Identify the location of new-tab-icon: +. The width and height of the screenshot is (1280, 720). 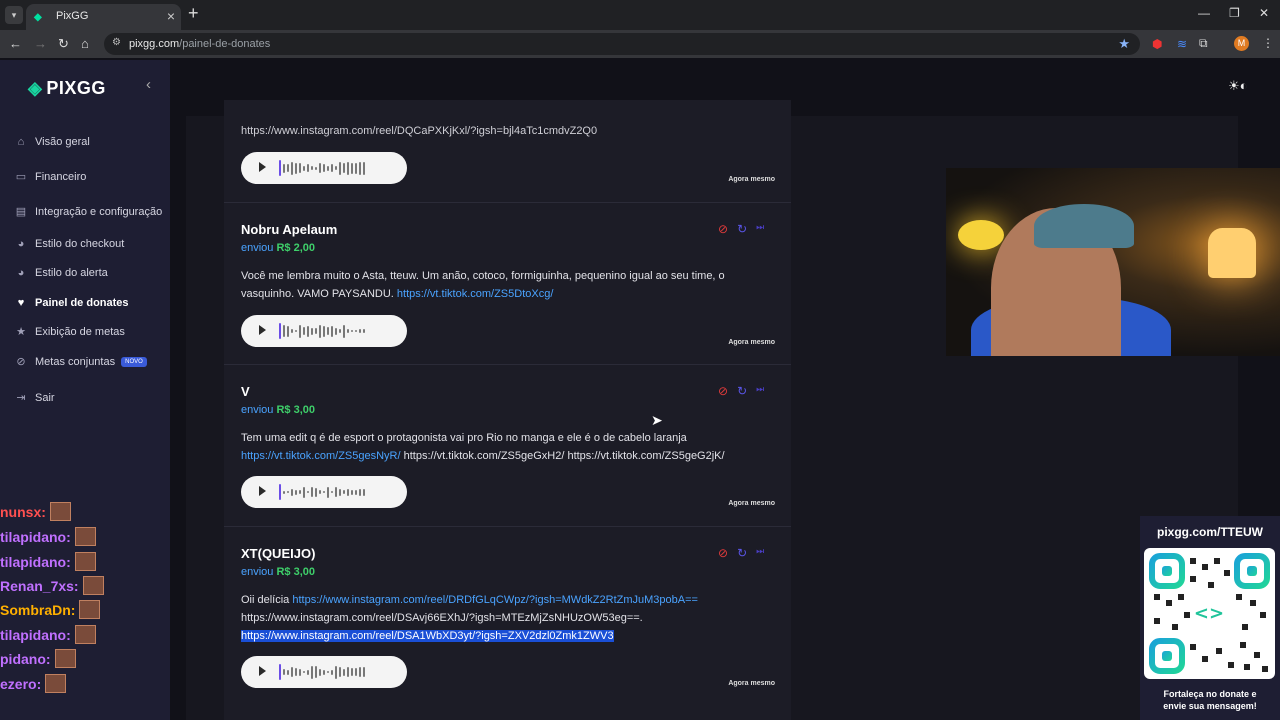
(193, 13).